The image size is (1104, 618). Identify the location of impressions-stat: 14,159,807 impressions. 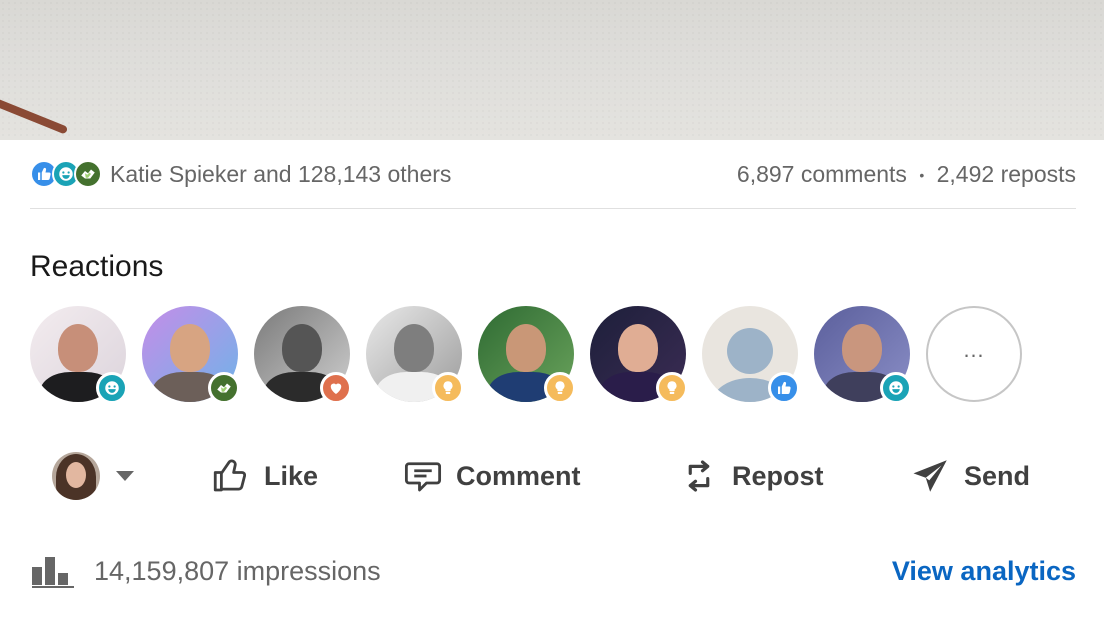
(205, 571).